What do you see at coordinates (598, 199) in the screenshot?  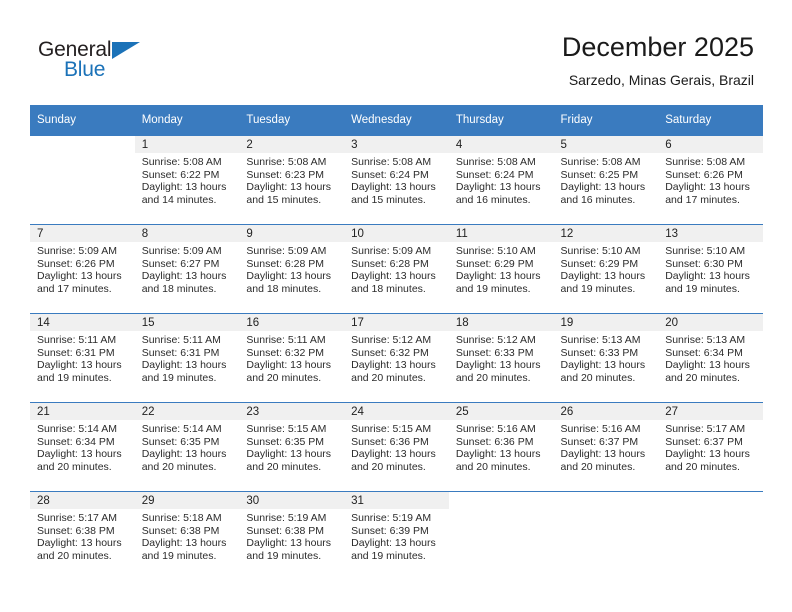 I see `daylight-text-line2: and 16 minutes.` at bounding box center [598, 199].